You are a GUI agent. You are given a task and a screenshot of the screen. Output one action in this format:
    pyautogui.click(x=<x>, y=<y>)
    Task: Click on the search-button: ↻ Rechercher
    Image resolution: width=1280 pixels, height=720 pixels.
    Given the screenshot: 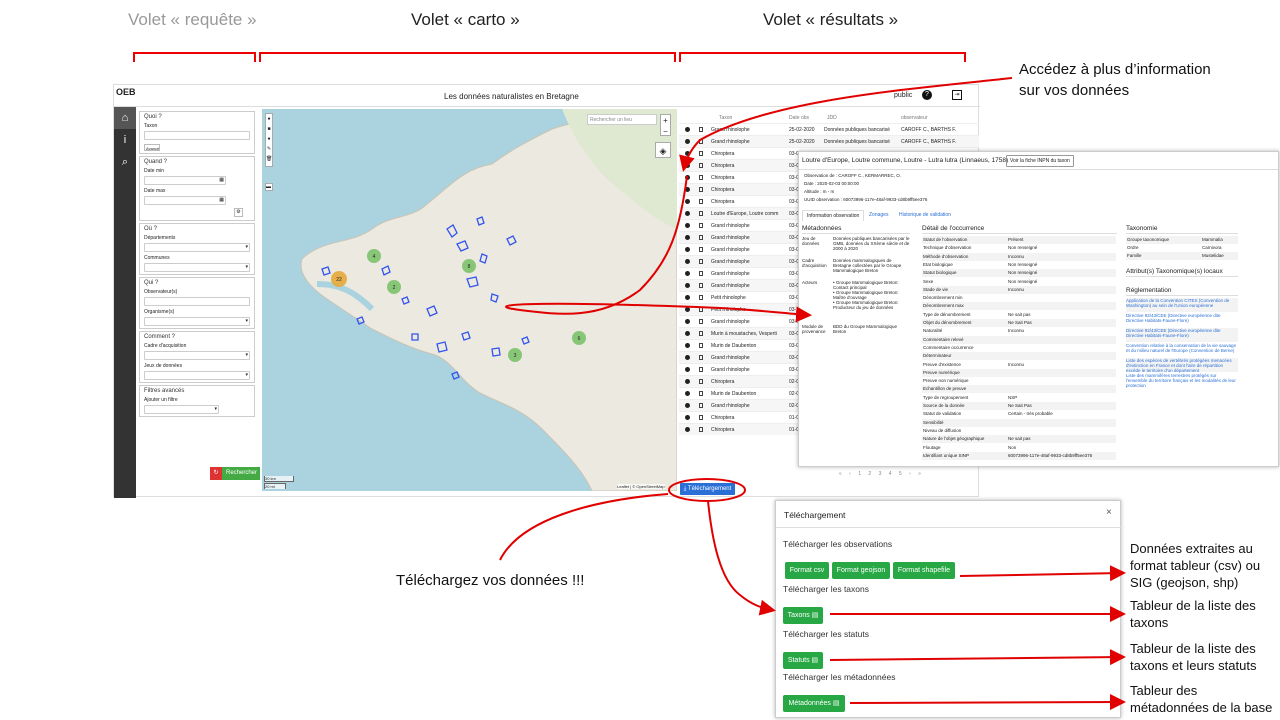 What is the action you would take?
    pyautogui.click(x=235, y=473)
    